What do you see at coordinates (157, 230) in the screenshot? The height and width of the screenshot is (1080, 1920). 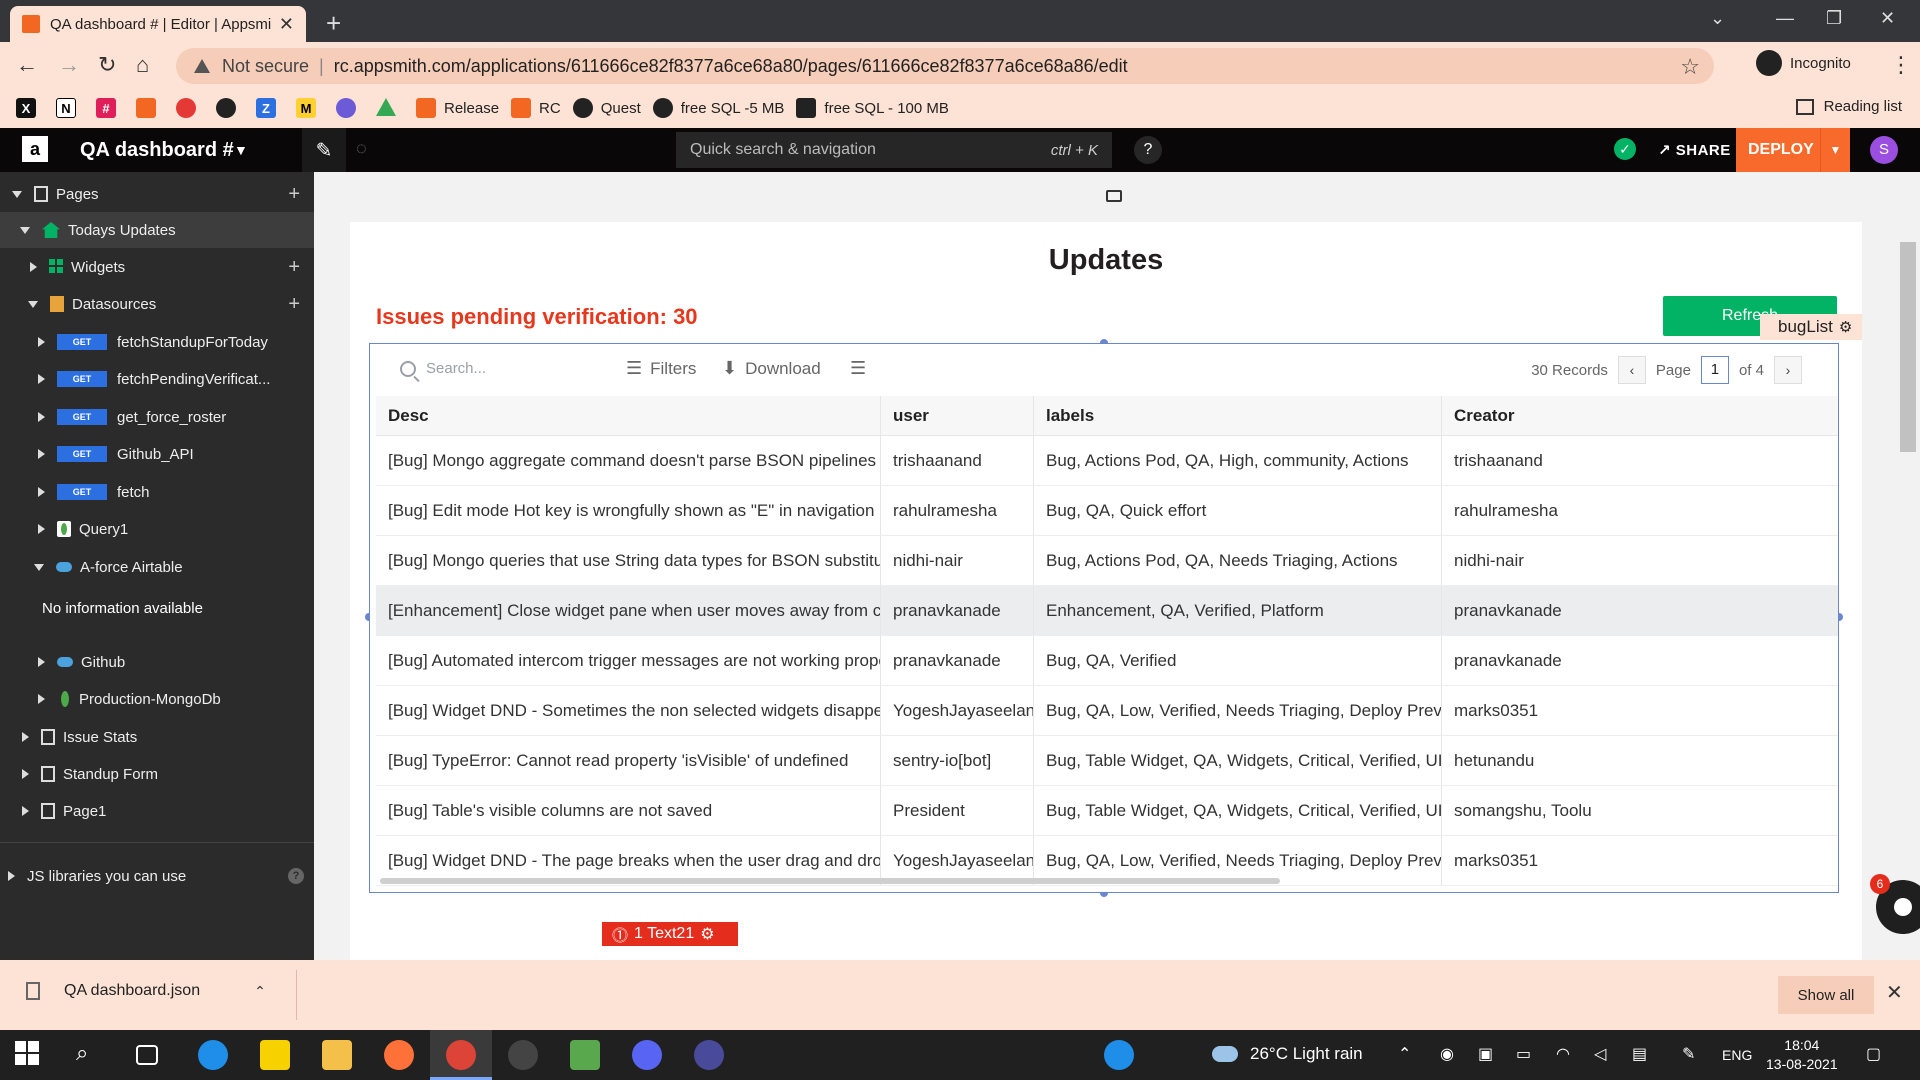 I see `sidebar-page-todays-updates: Todays Updates` at bounding box center [157, 230].